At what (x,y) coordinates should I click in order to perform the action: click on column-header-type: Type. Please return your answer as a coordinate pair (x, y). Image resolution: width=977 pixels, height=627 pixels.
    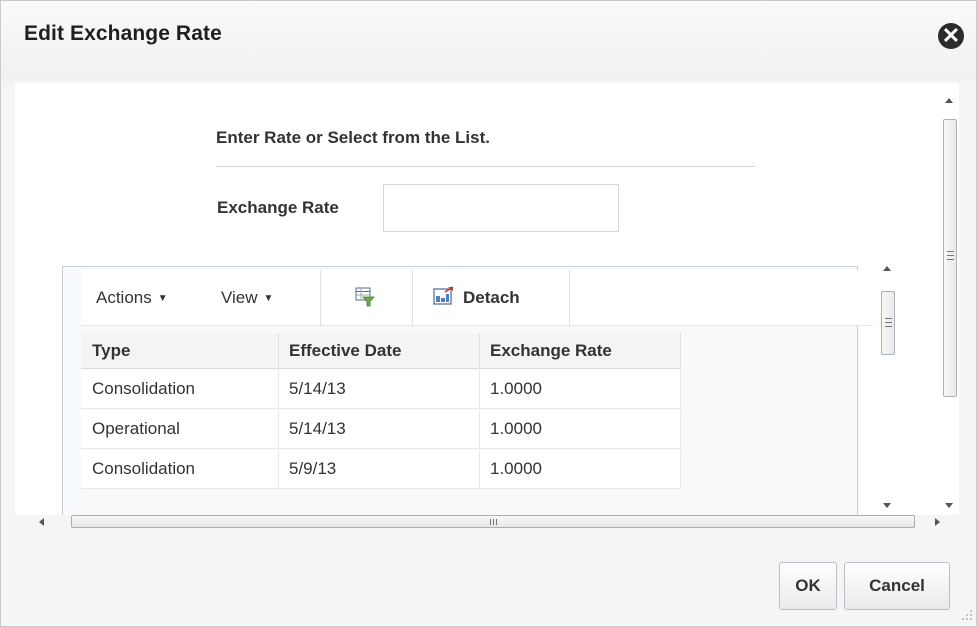
    Looking at the image, I should click on (111, 351).